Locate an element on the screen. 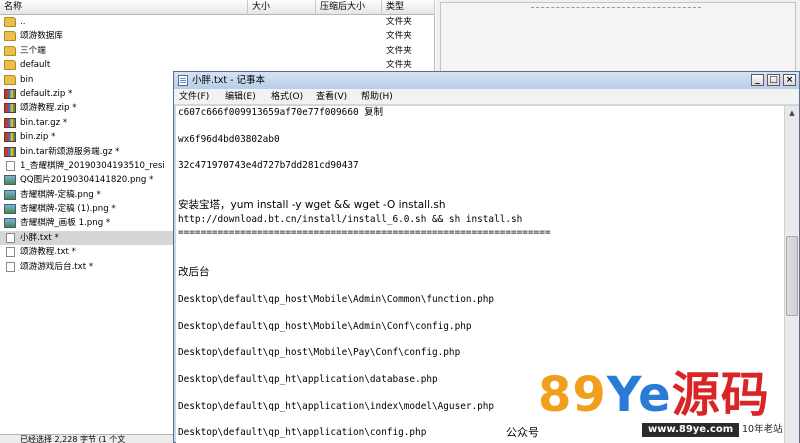 The height and width of the screenshot is (443, 800). file-name: bin.tar.gz * is located at coordinates (44, 122).